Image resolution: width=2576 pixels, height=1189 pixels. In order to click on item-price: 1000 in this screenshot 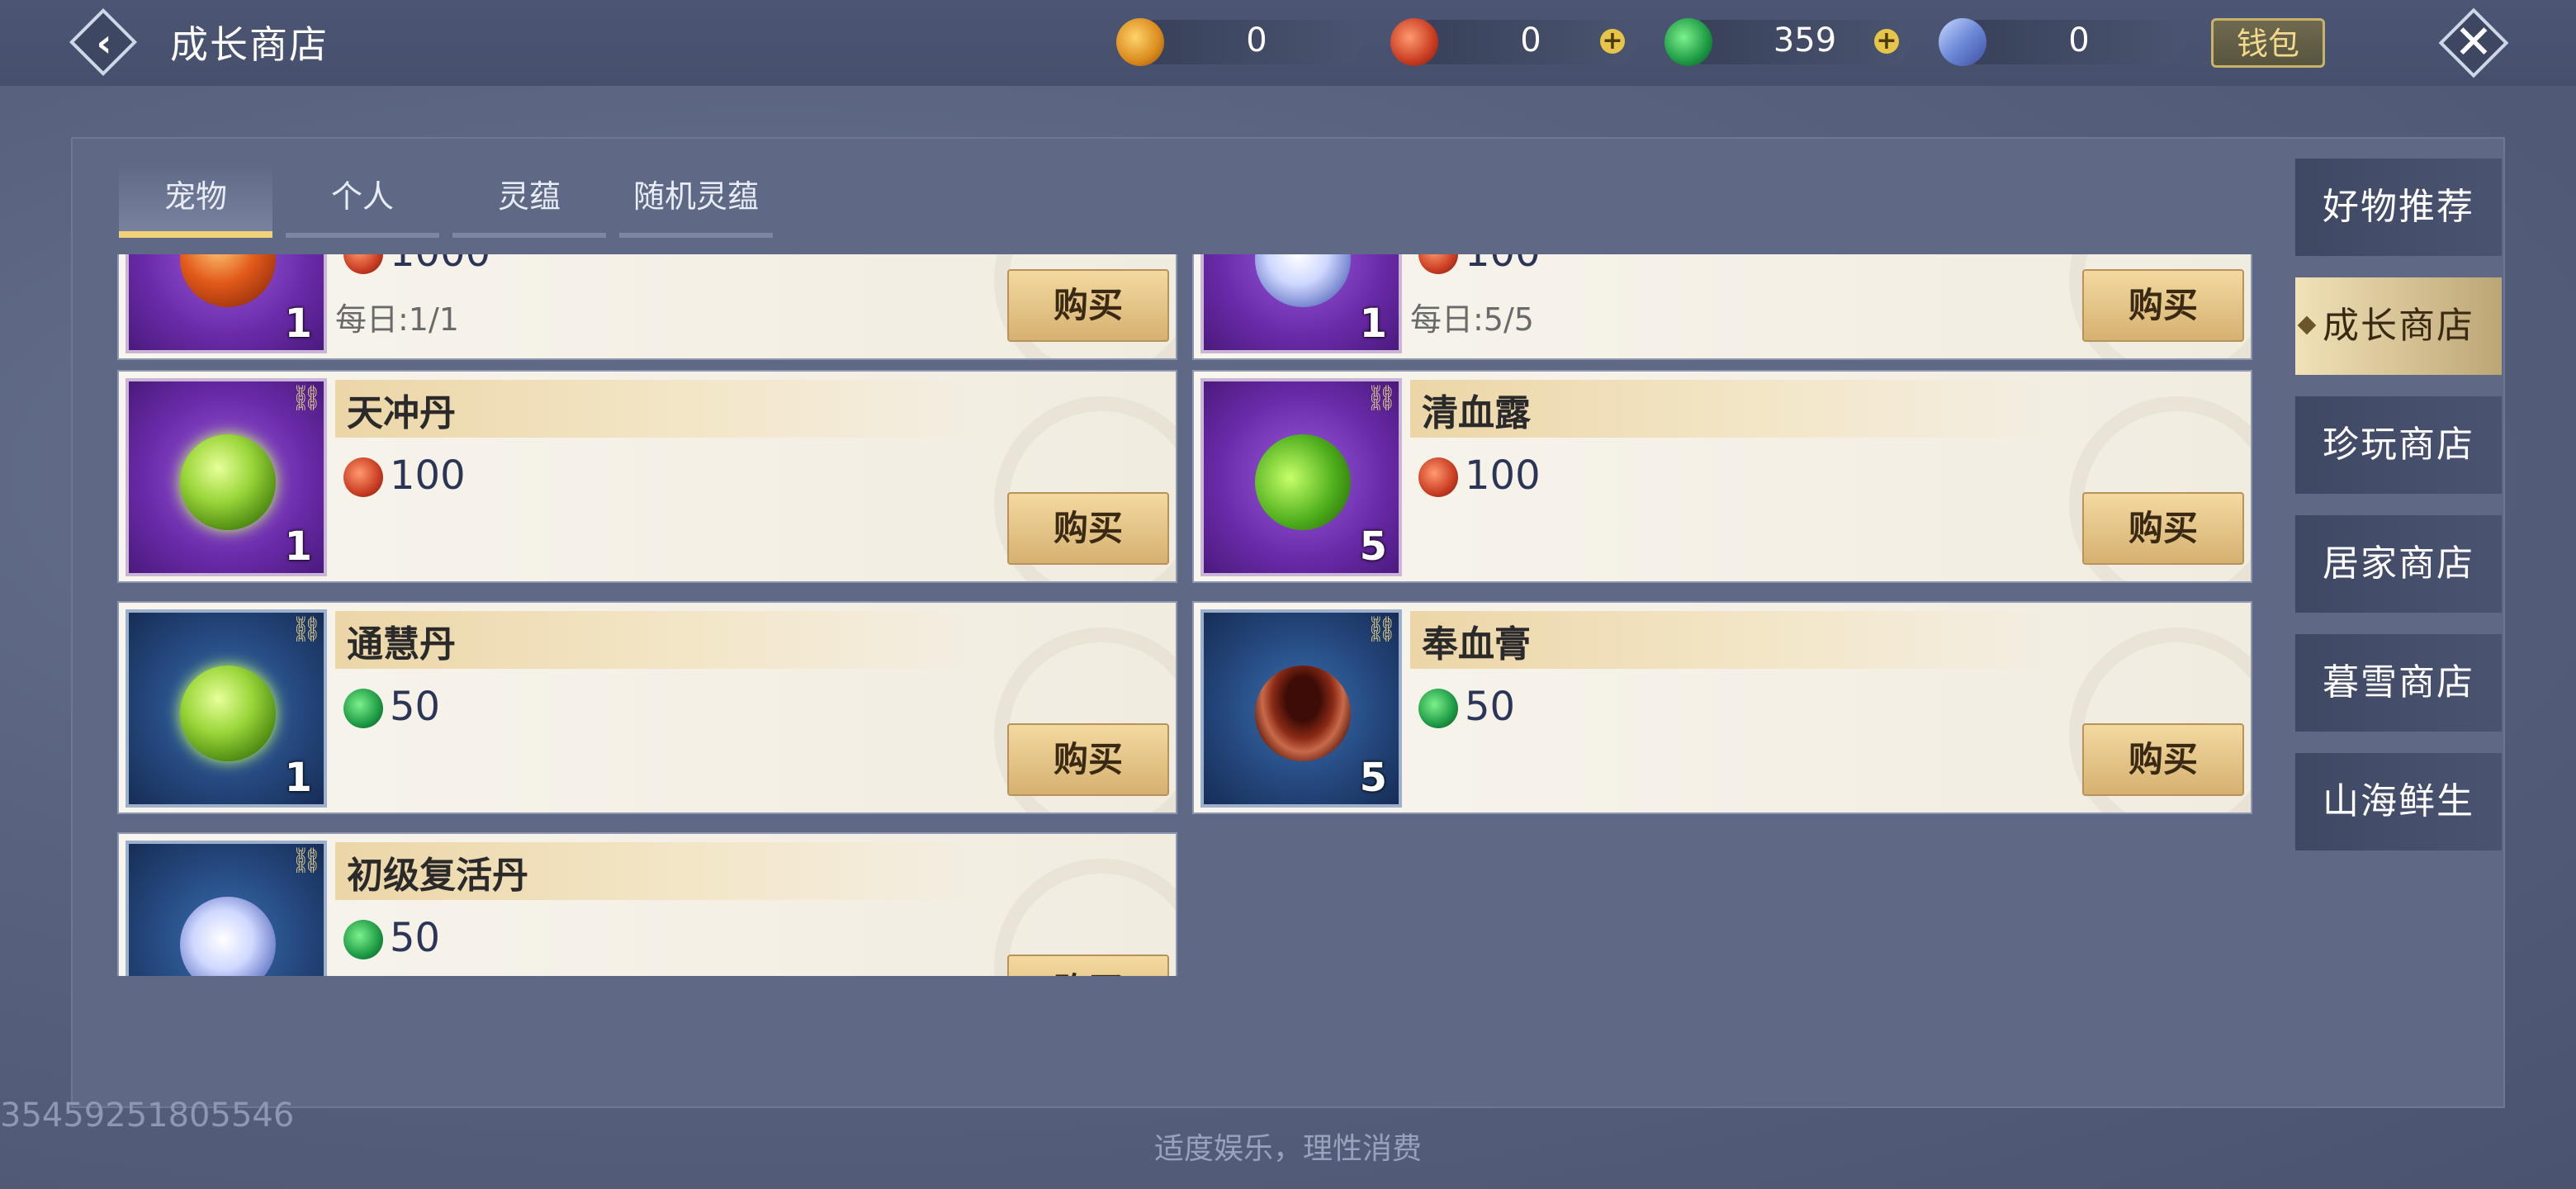, I will do `click(440, 265)`.